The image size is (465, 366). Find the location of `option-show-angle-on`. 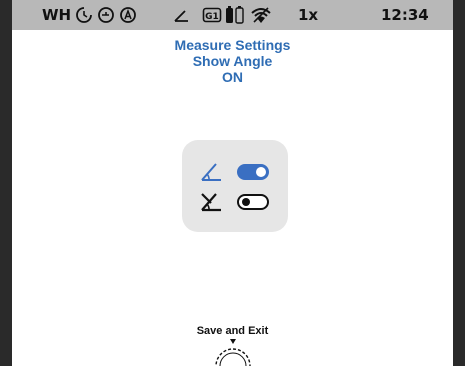

option-show-angle-on is located at coordinates (235, 172).